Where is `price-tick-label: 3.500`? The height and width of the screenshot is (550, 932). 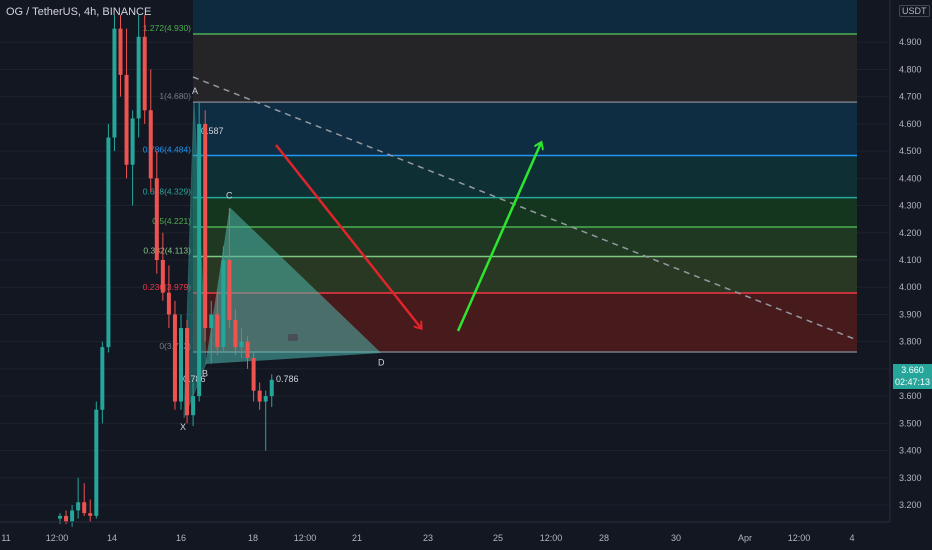 price-tick-label: 3.500 is located at coordinates (910, 423).